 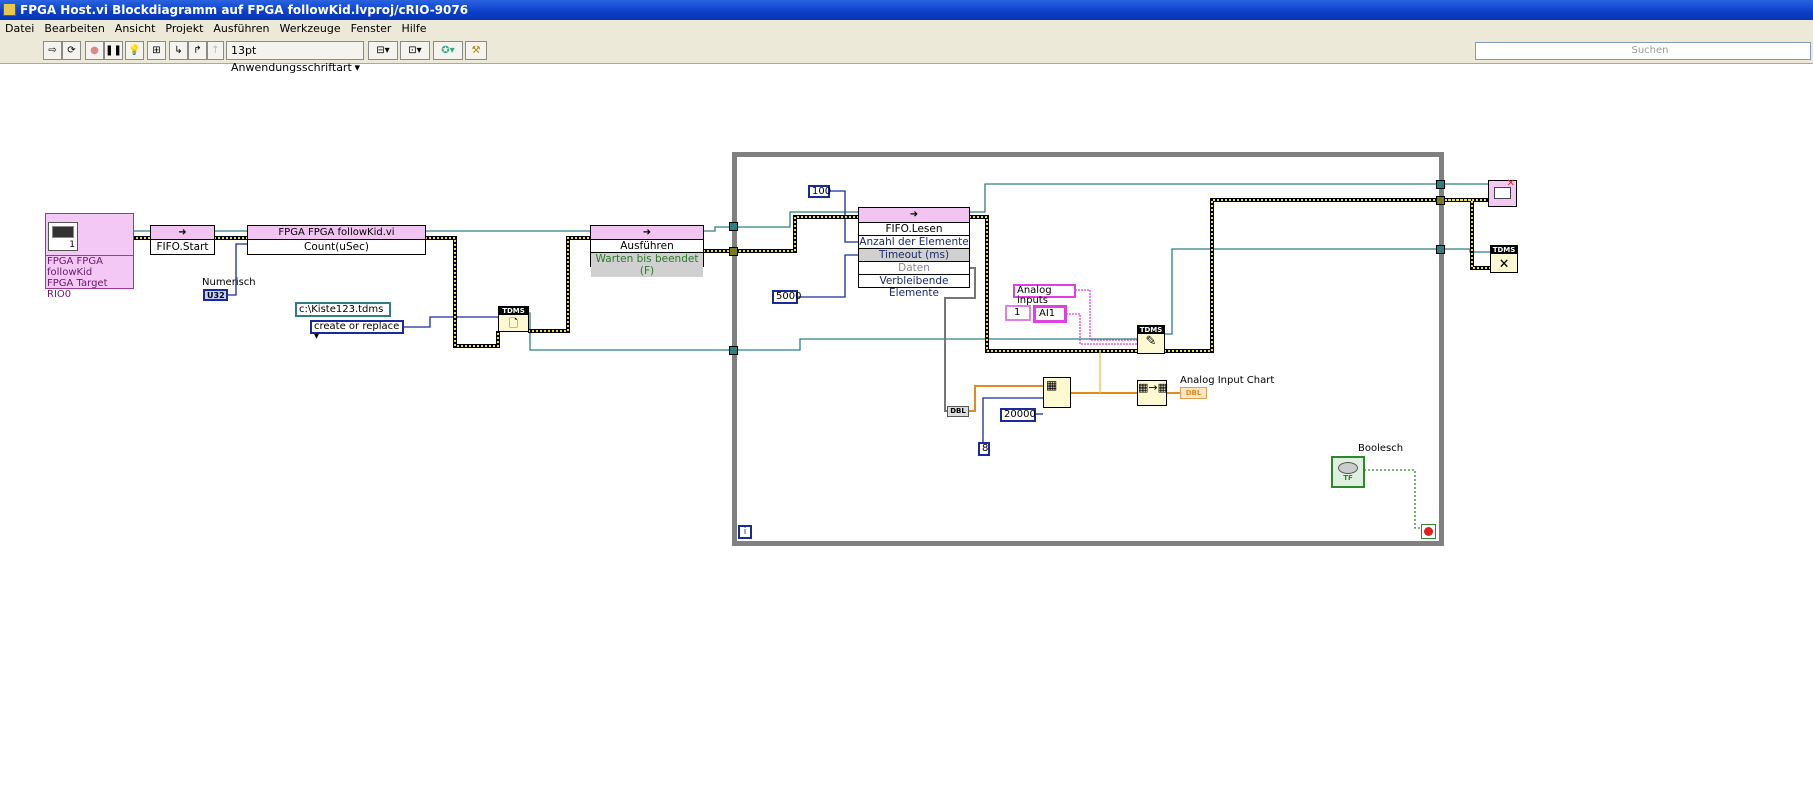 I want to click on constant-100: 100, so click(x=819, y=191).